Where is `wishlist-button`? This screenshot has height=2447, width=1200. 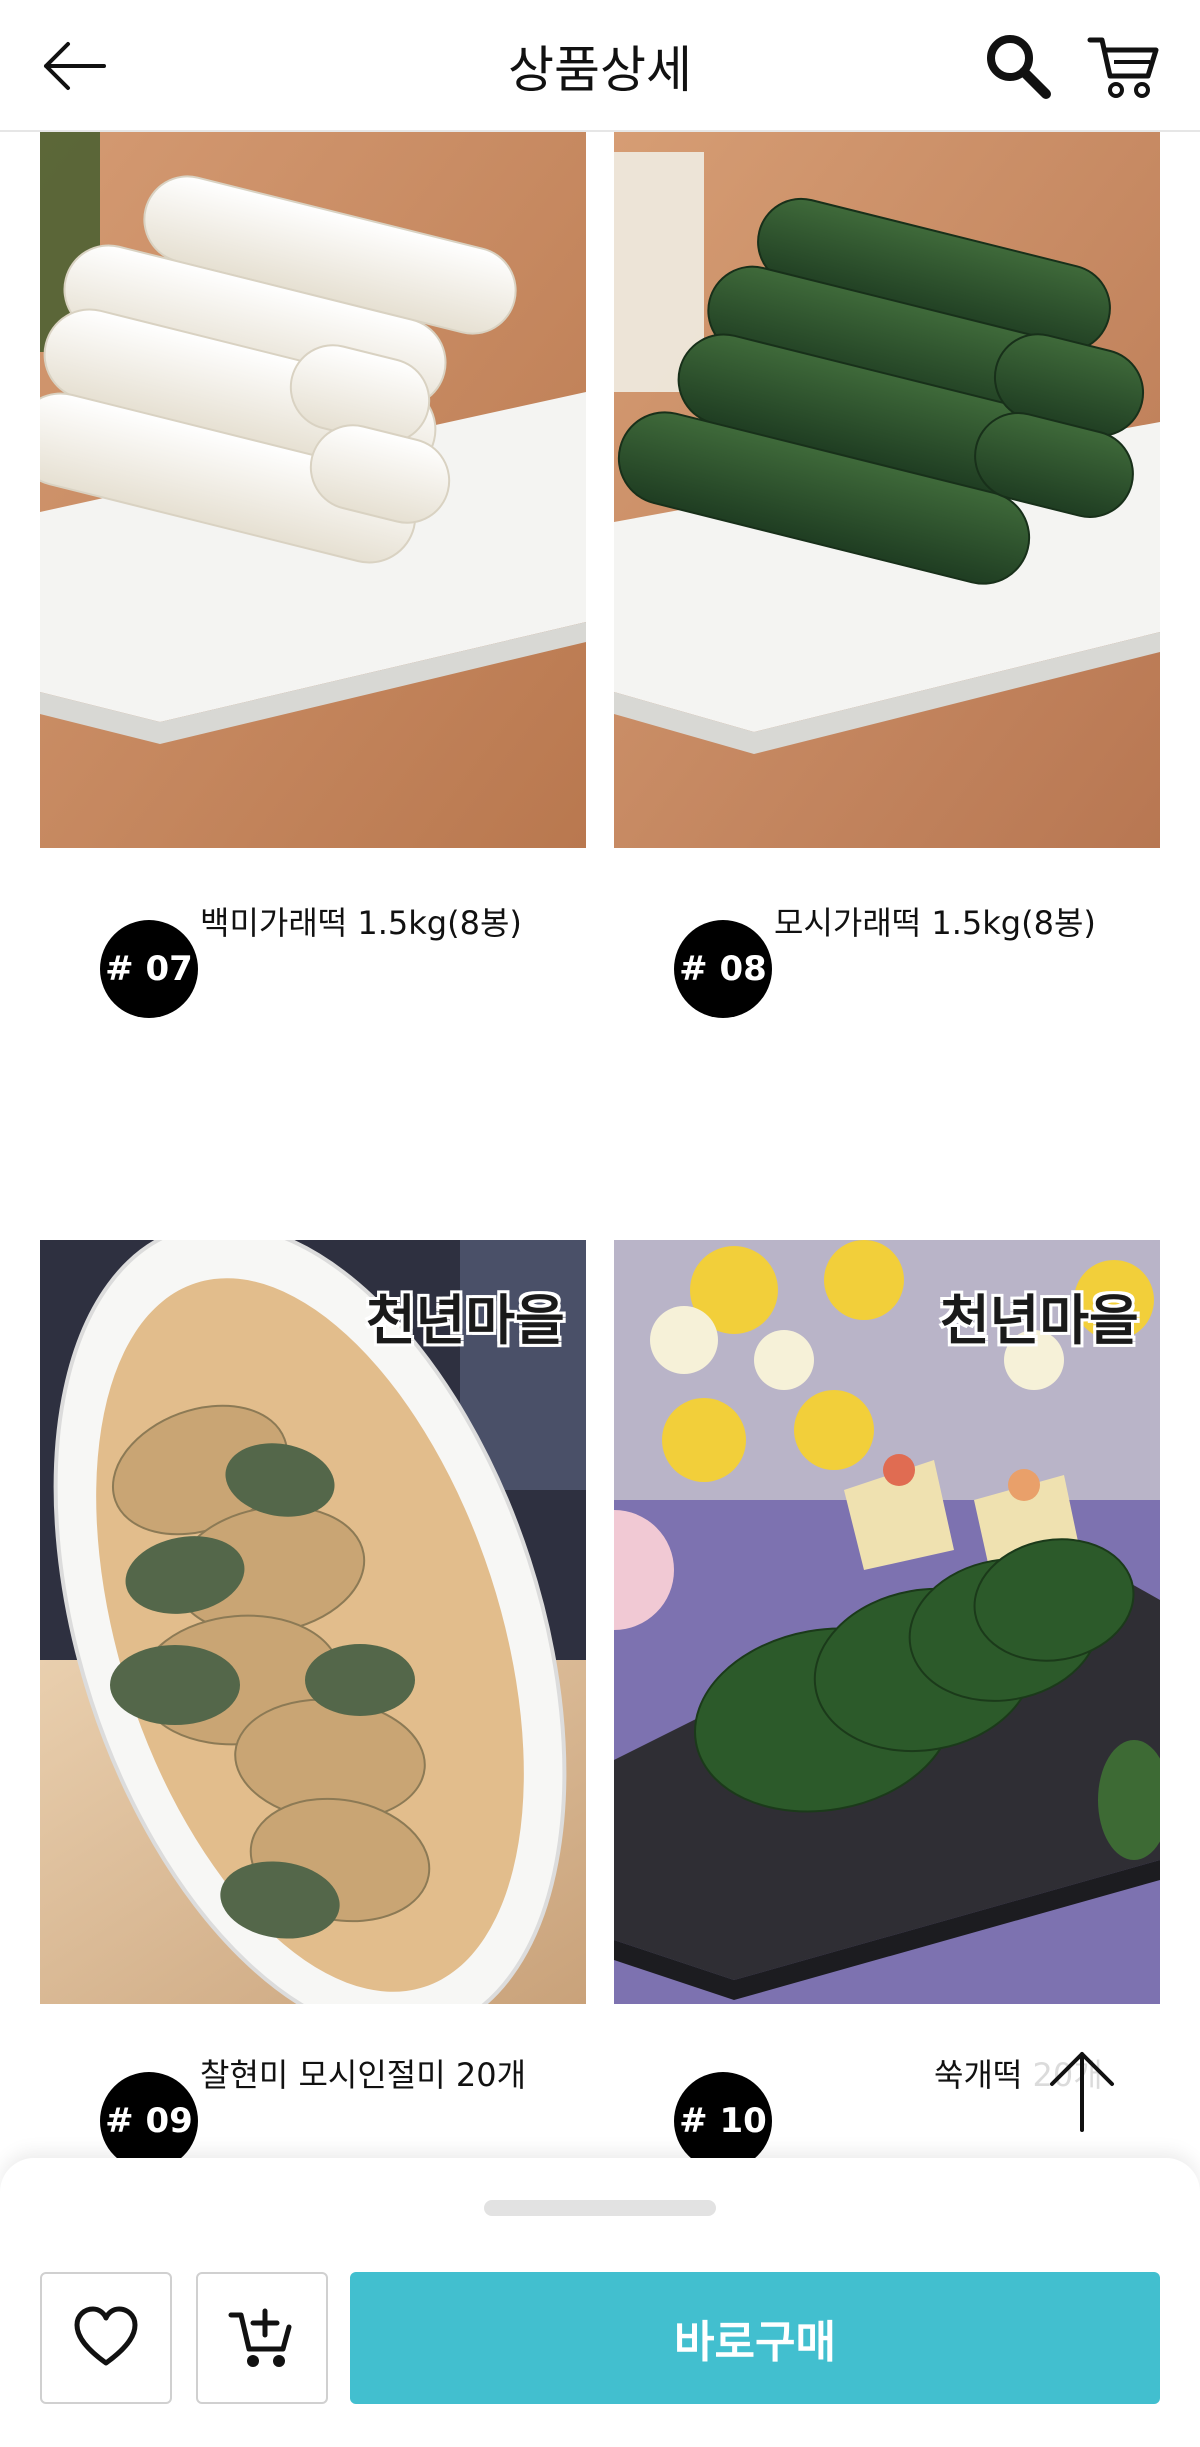 wishlist-button is located at coordinates (106, 2338).